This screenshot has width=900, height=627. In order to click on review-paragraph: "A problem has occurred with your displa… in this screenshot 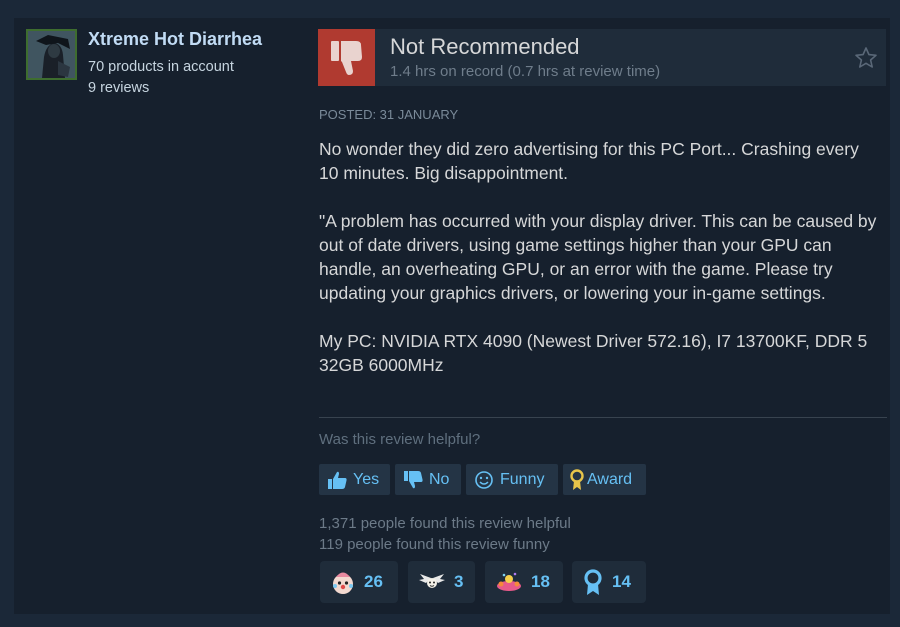, I will do `click(598, 257)`.